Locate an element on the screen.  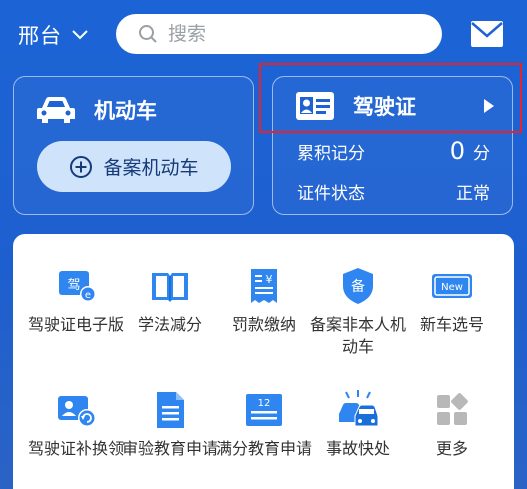
city-label: 邢台 is located at coordinates (40, 36).